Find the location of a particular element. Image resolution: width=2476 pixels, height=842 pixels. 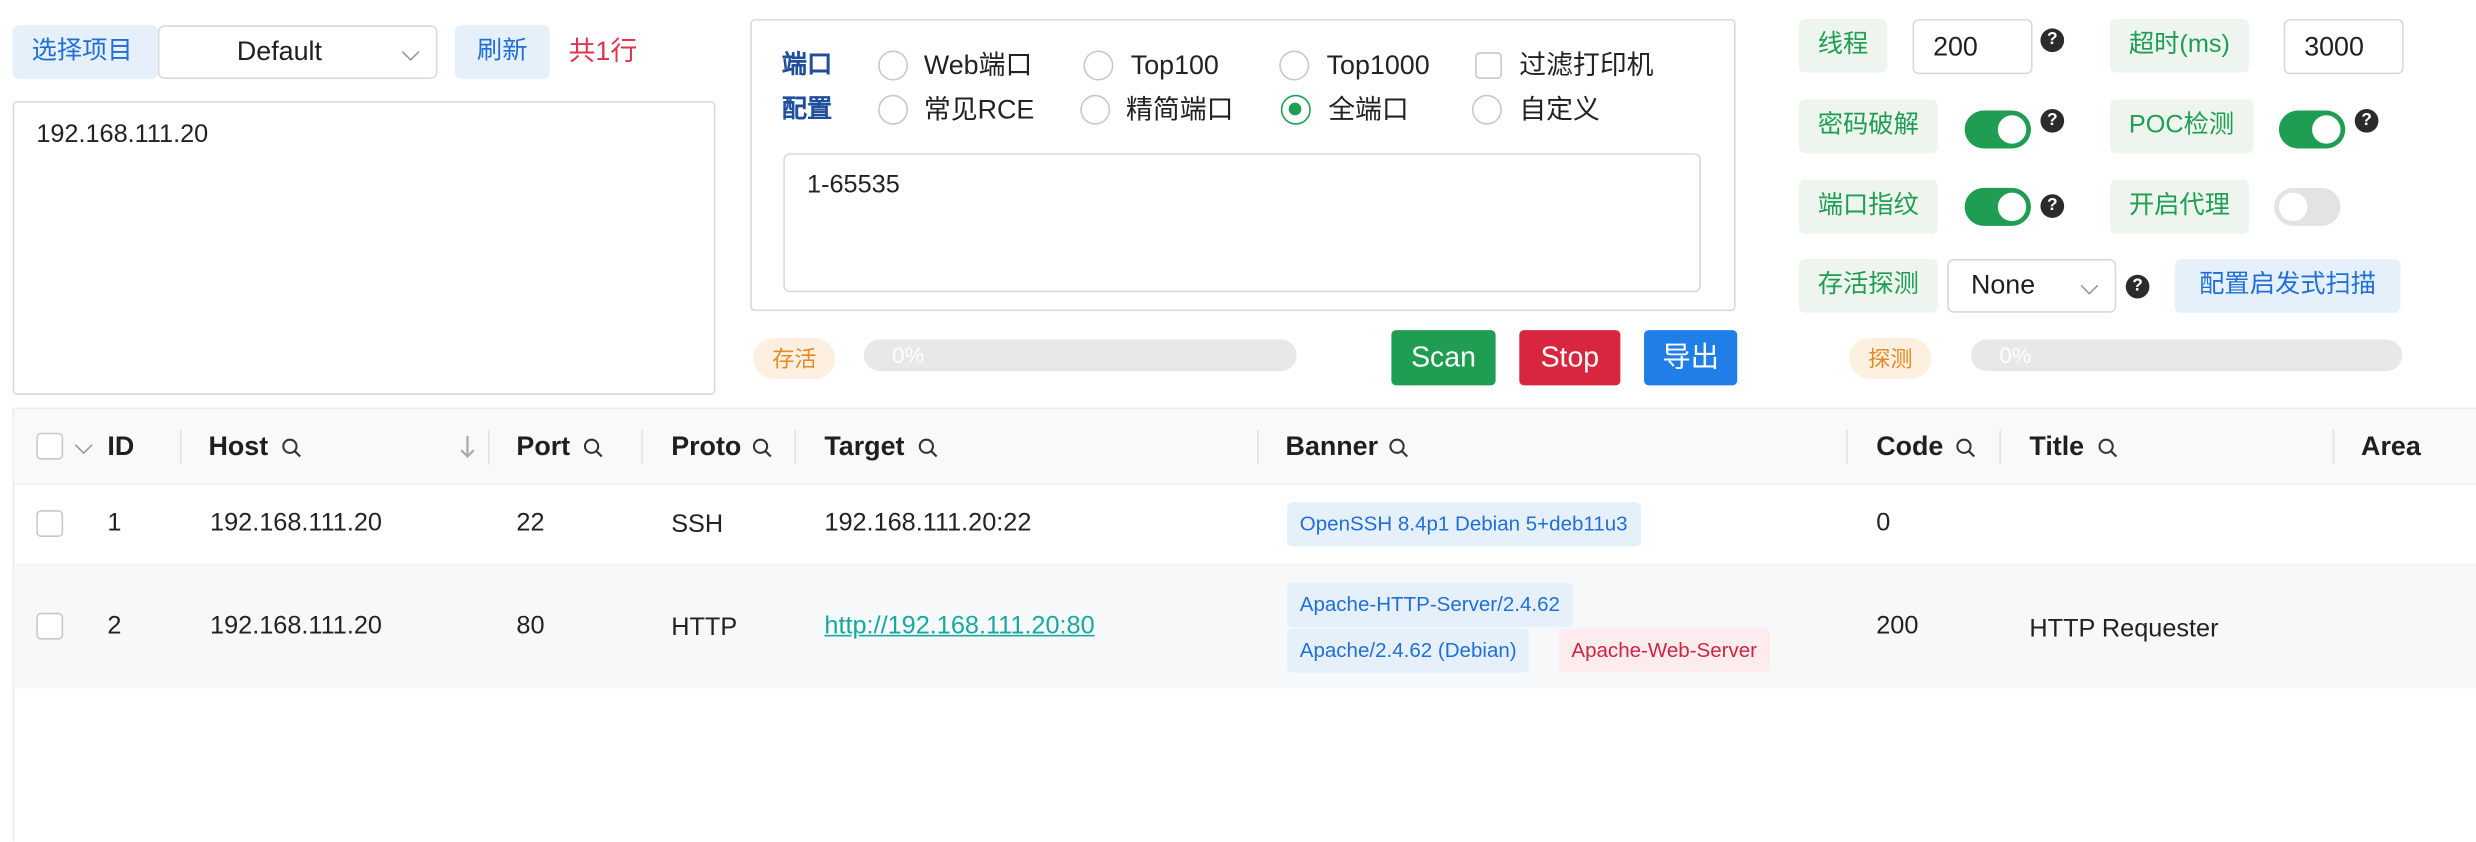

column-host: Host is located at coordinates (238, 447).